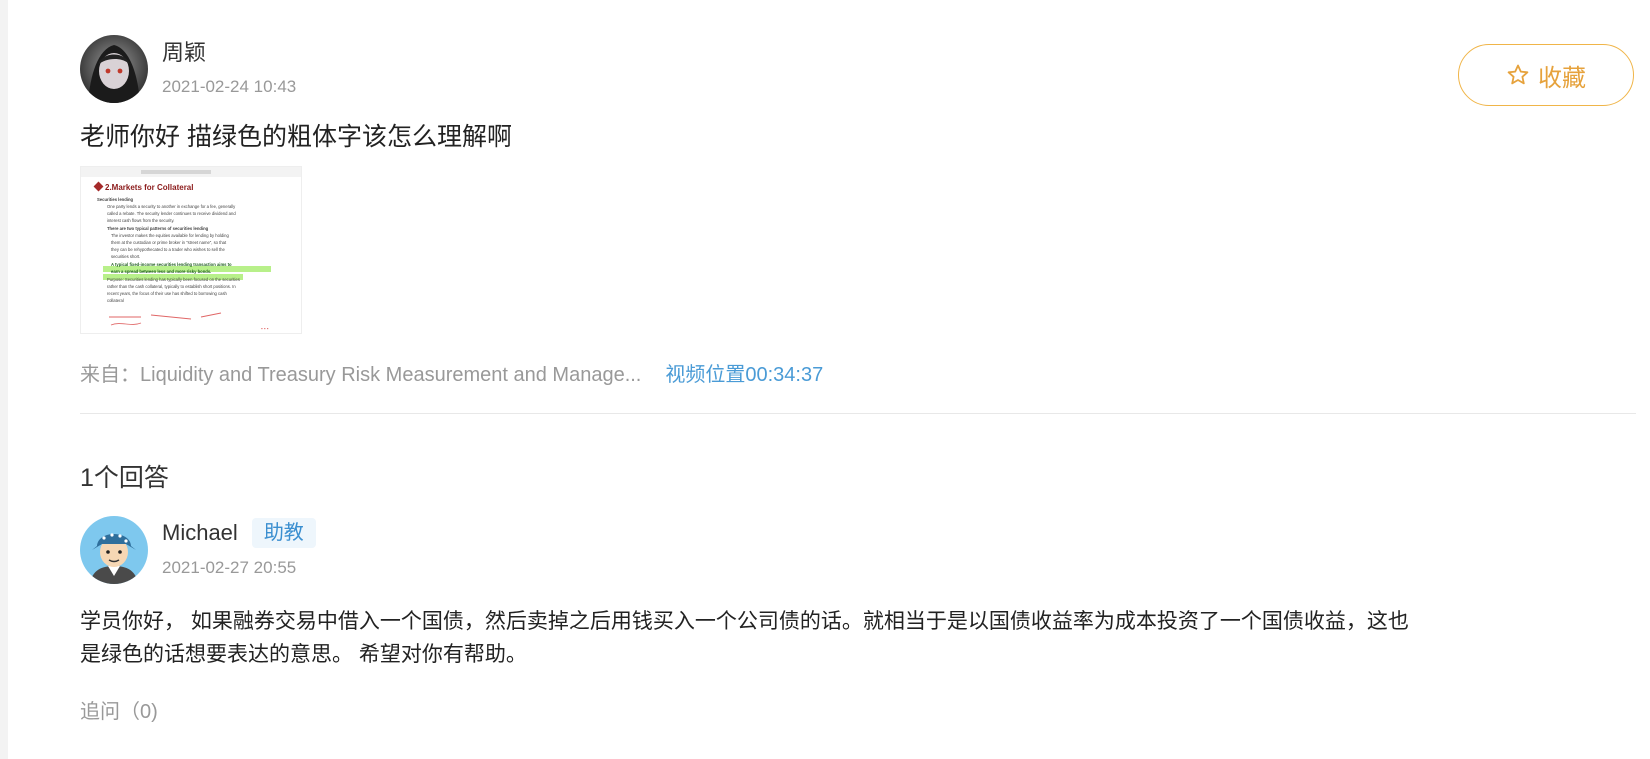 This screenshot has width=1650, height=759. I want to click on thumbnail-line: collateral, so click(115, 300).